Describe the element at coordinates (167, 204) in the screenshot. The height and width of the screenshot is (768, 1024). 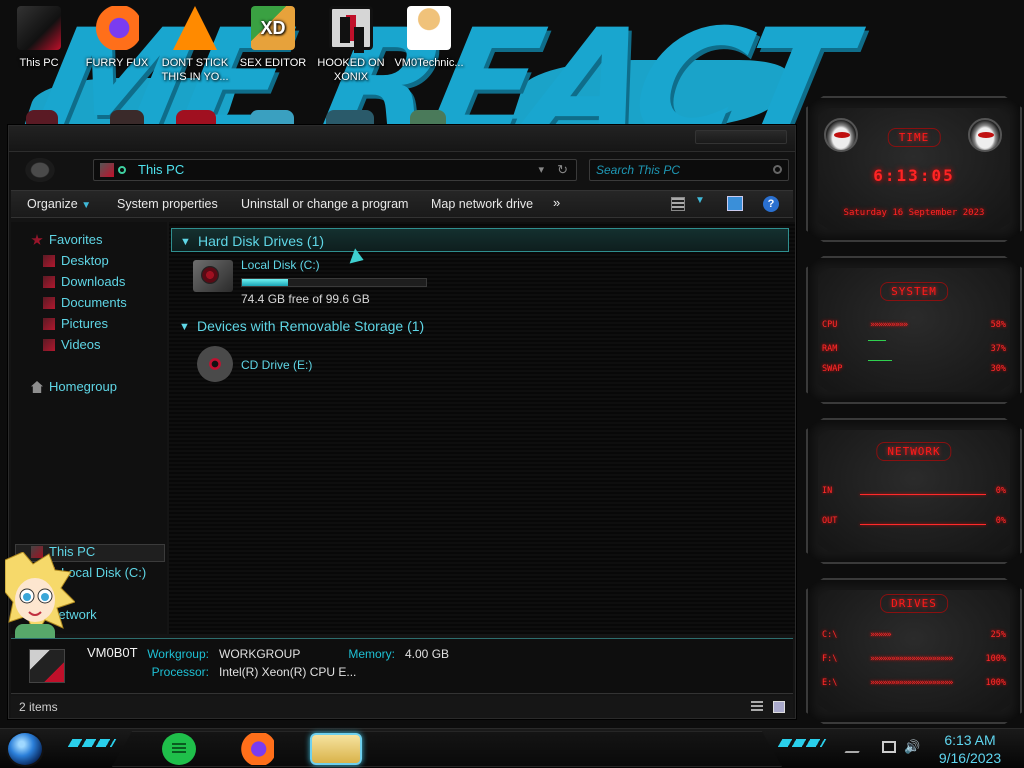
I see `system-properties-button: System properties` at that location.